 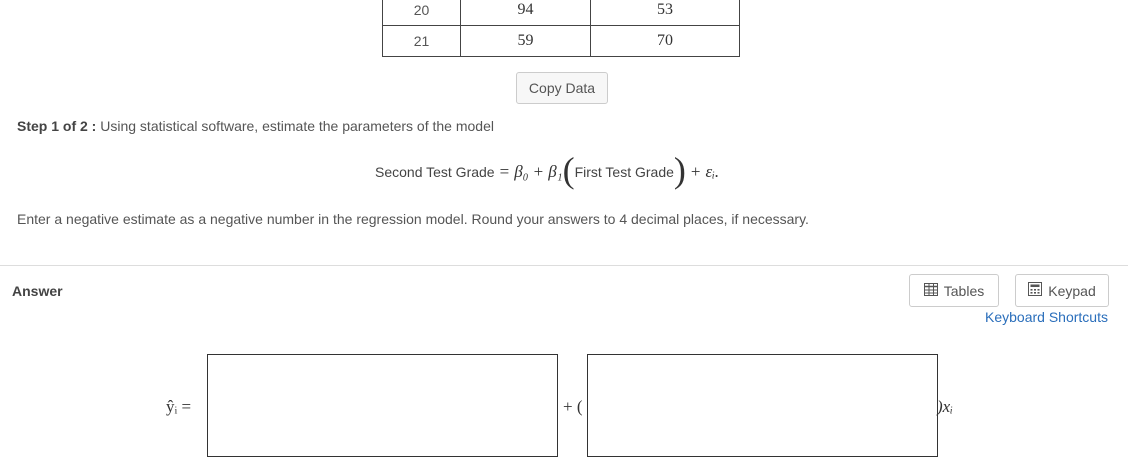 What do you see at coordinates (179, 406) in the screenshot?
I see `yhat-label: ŷᵢ =` at bounding box center [179, 406].